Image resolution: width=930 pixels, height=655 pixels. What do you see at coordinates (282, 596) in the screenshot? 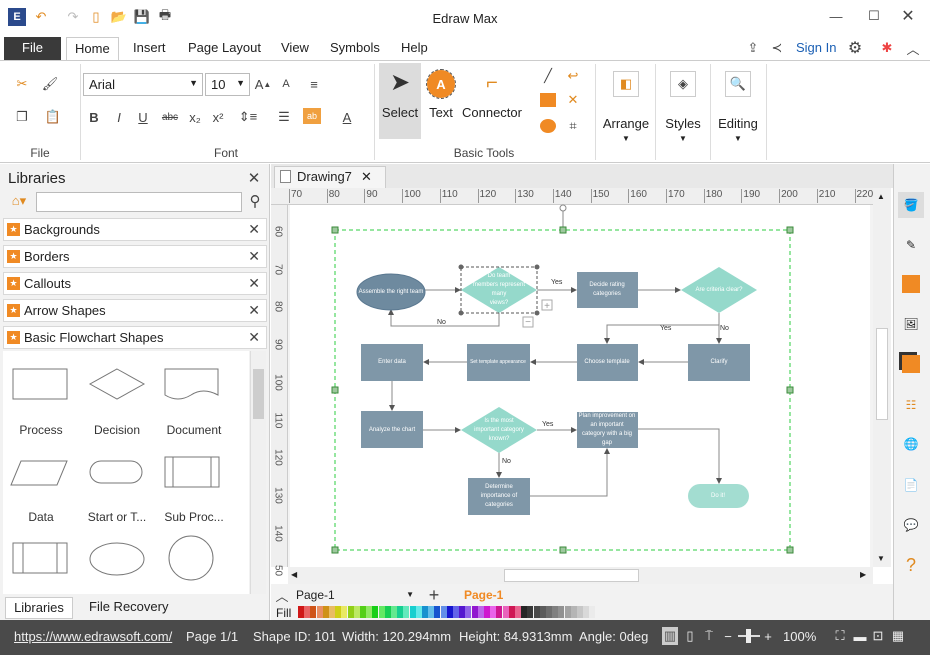
I see `collapse-palette-icon: ︿` at bounding box center [282, 596].